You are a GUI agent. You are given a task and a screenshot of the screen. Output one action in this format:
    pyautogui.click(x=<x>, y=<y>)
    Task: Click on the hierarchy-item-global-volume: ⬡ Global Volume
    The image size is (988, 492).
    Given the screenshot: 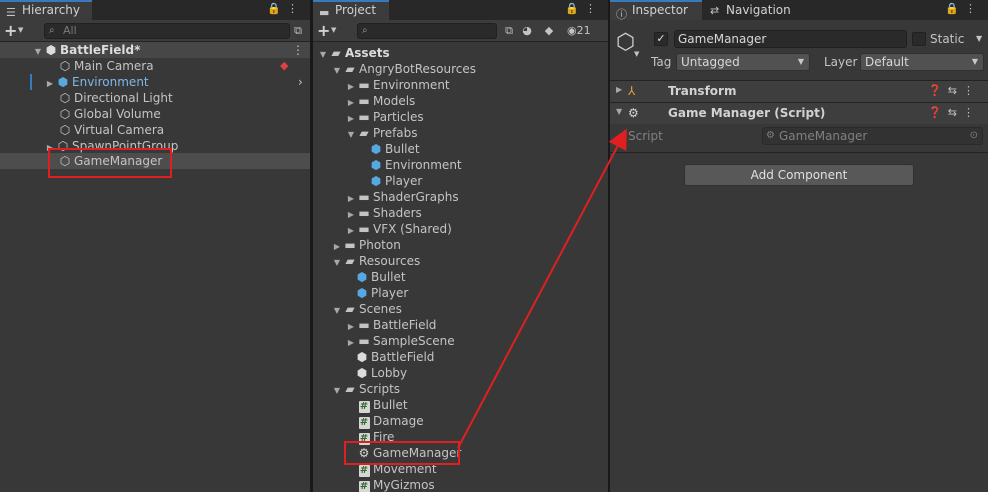 What is the action you would take?
    pyautogui.click(x=109, y=114)
    